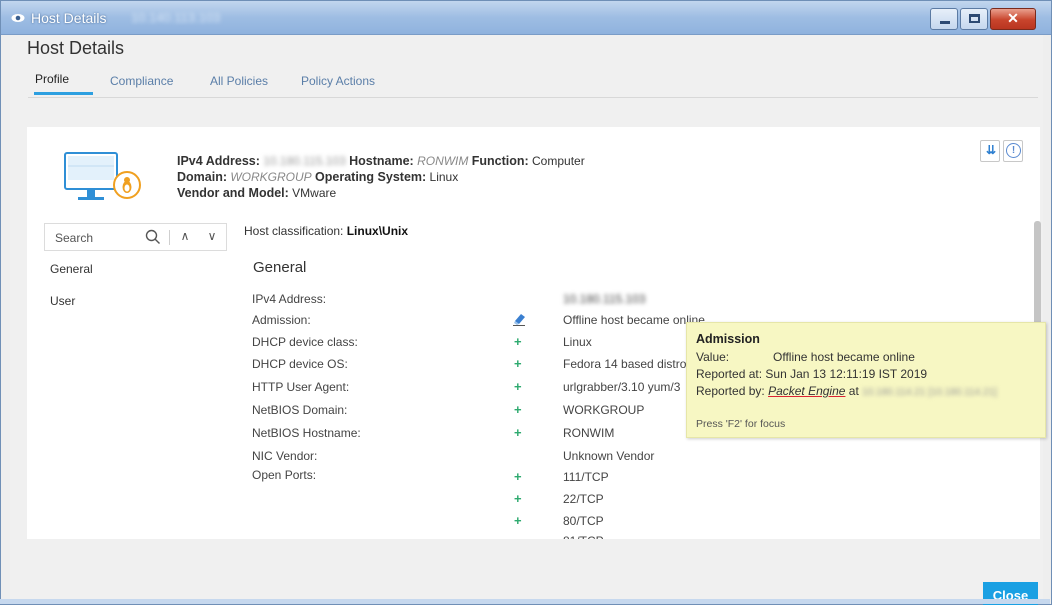  I want to click on host-classification-label: Host classification:, so click(294, 231).